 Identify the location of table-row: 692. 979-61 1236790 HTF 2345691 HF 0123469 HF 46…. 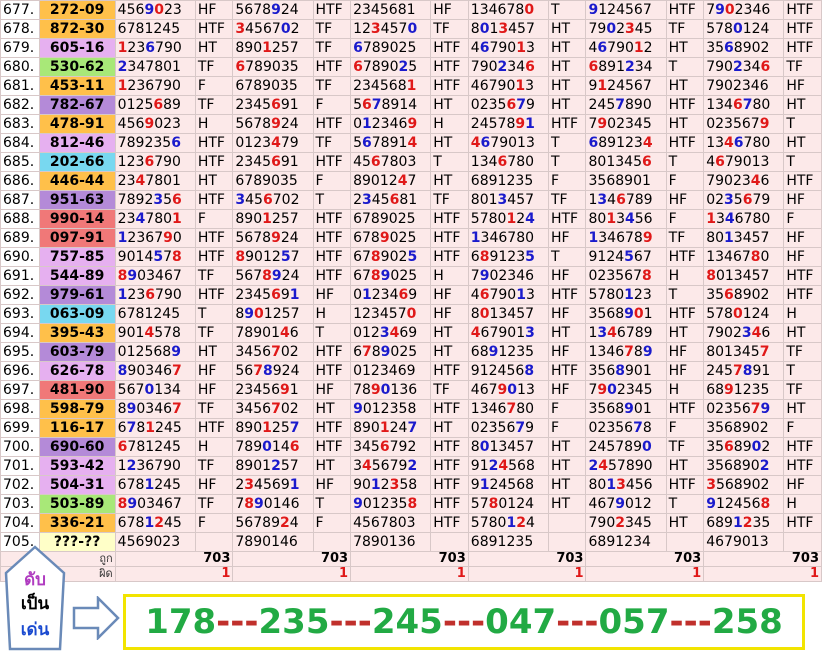
(411, 295).